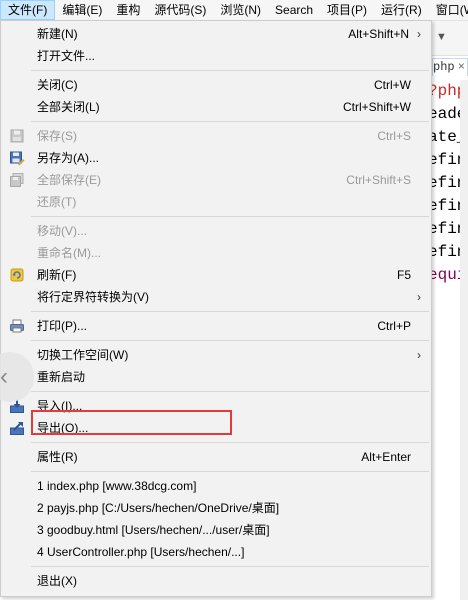  What do you see at coordinates (216, 275) in the screenshot?
I see `menu-item-refresh: 刷新(F) F5` at bounding box center [216, 275].